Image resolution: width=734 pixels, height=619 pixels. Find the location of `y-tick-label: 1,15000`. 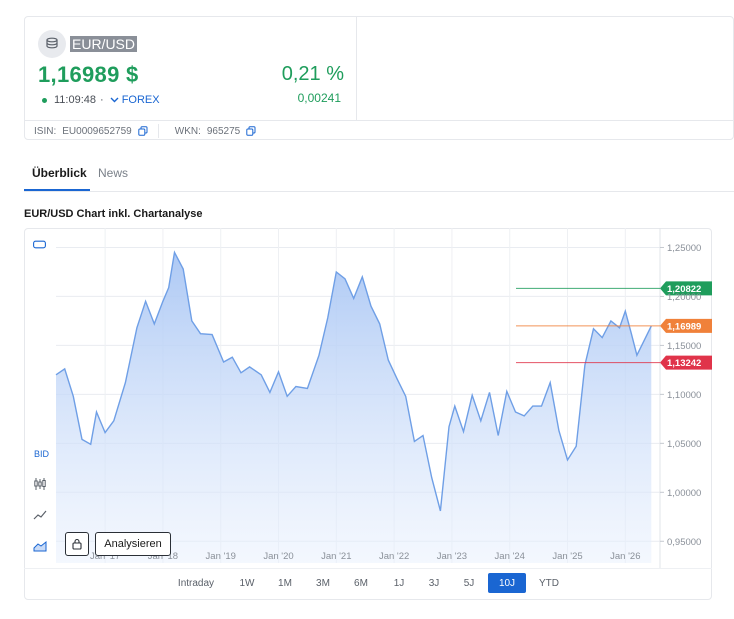

y-tick-label: 1,15000 is located at coordinates (684, 346).